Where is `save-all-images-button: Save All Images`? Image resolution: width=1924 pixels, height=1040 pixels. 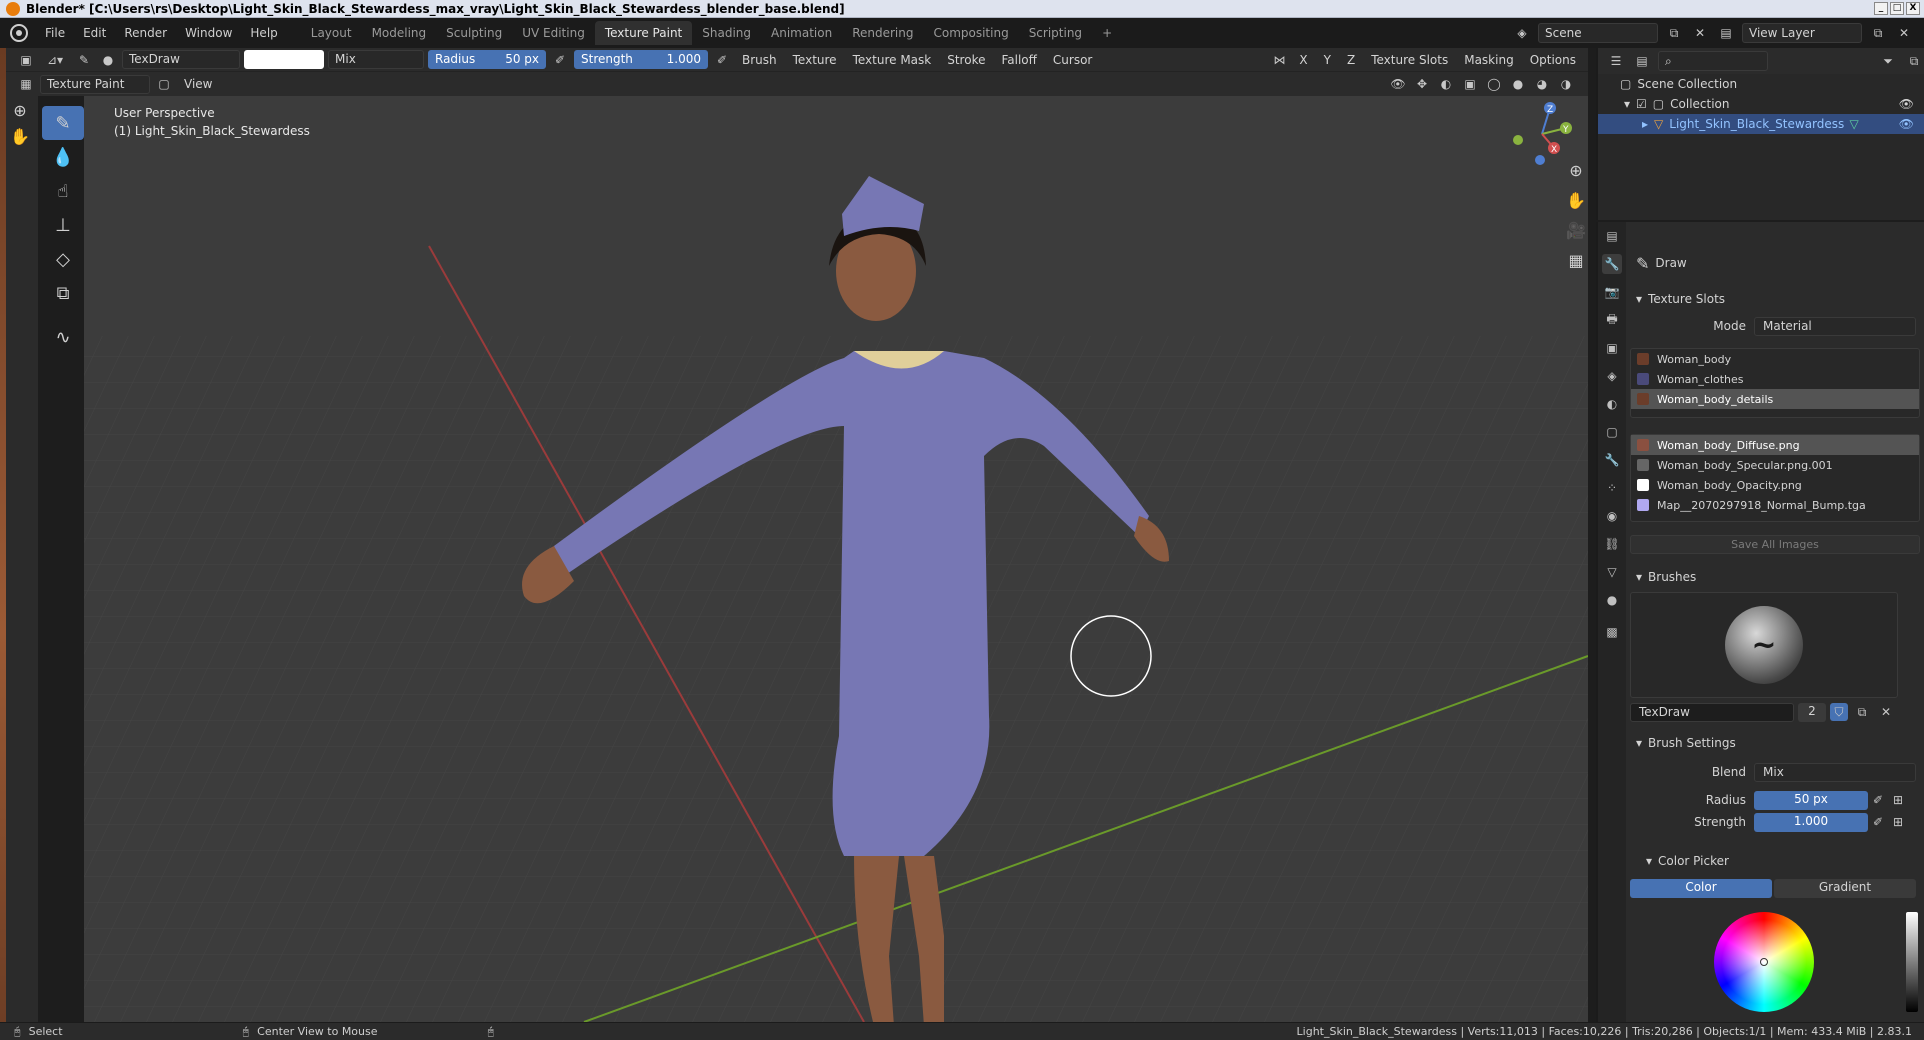 save-all-images-button: Save All Images is located at coordinates (1775, 544).